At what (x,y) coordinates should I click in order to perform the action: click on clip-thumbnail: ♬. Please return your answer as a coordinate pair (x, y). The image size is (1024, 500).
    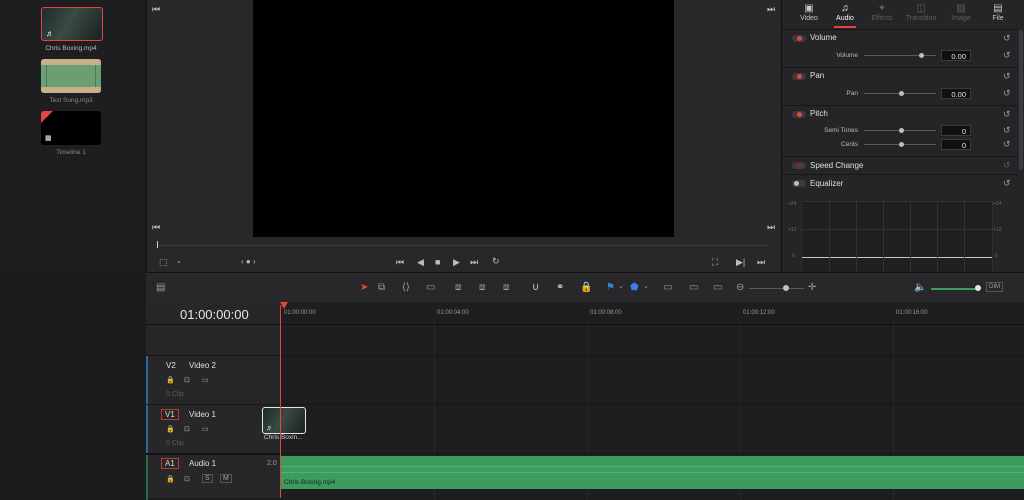
    Looking at the image, I should click on (72, 24).